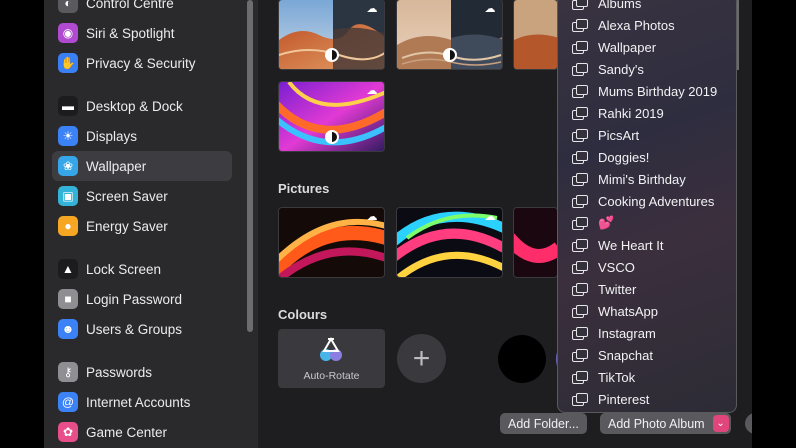  What do you see at coordinates (624, 157) in the screenshot?
I see `menu-item-label: Doggies!` at bounding box center [624, 157].